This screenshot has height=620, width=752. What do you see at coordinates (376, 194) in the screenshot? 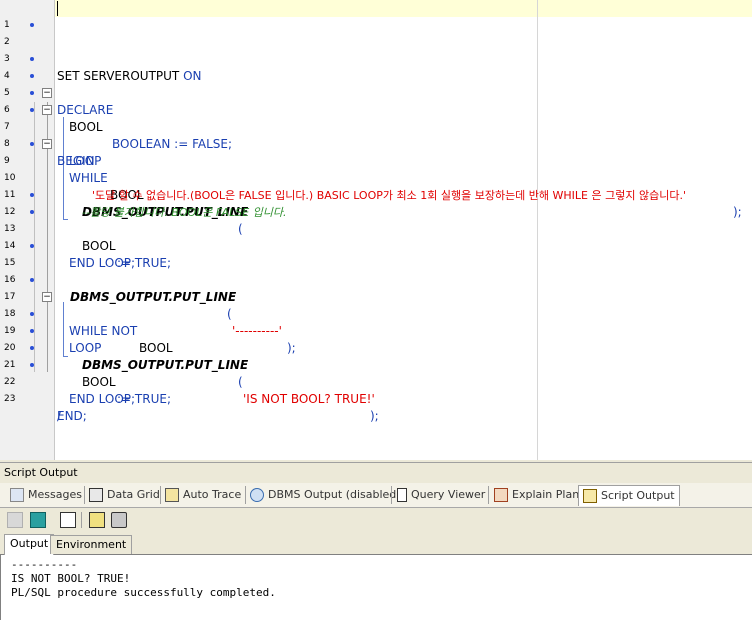
I see `code-line-11: 11 --활당 불가합니다. BOOL은 FALSE 입니다.` at bounding box center [376, 194].